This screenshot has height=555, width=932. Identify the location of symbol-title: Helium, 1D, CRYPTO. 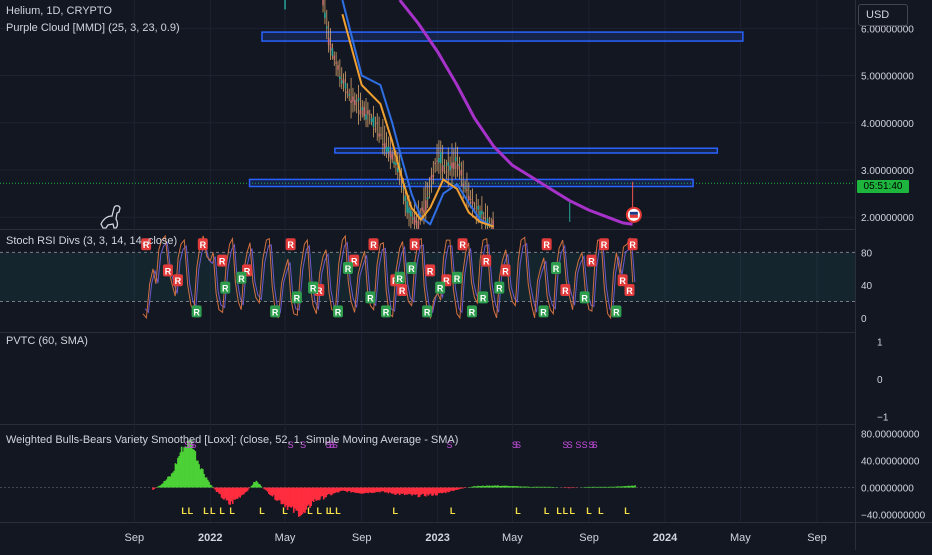
(59, 11).